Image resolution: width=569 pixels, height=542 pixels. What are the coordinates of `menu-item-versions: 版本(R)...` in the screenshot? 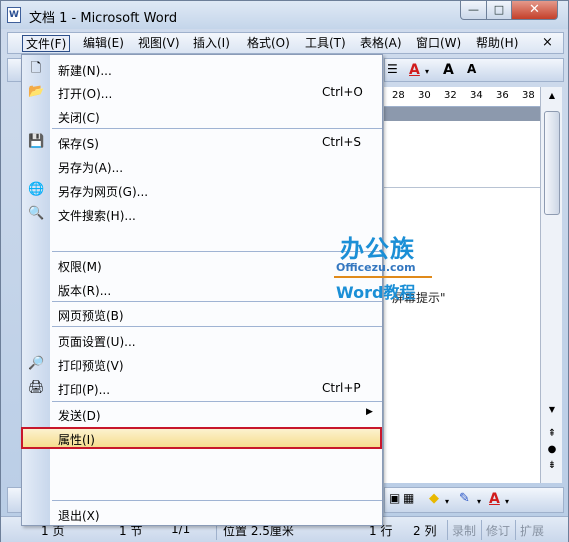 It's located at (202, 289).